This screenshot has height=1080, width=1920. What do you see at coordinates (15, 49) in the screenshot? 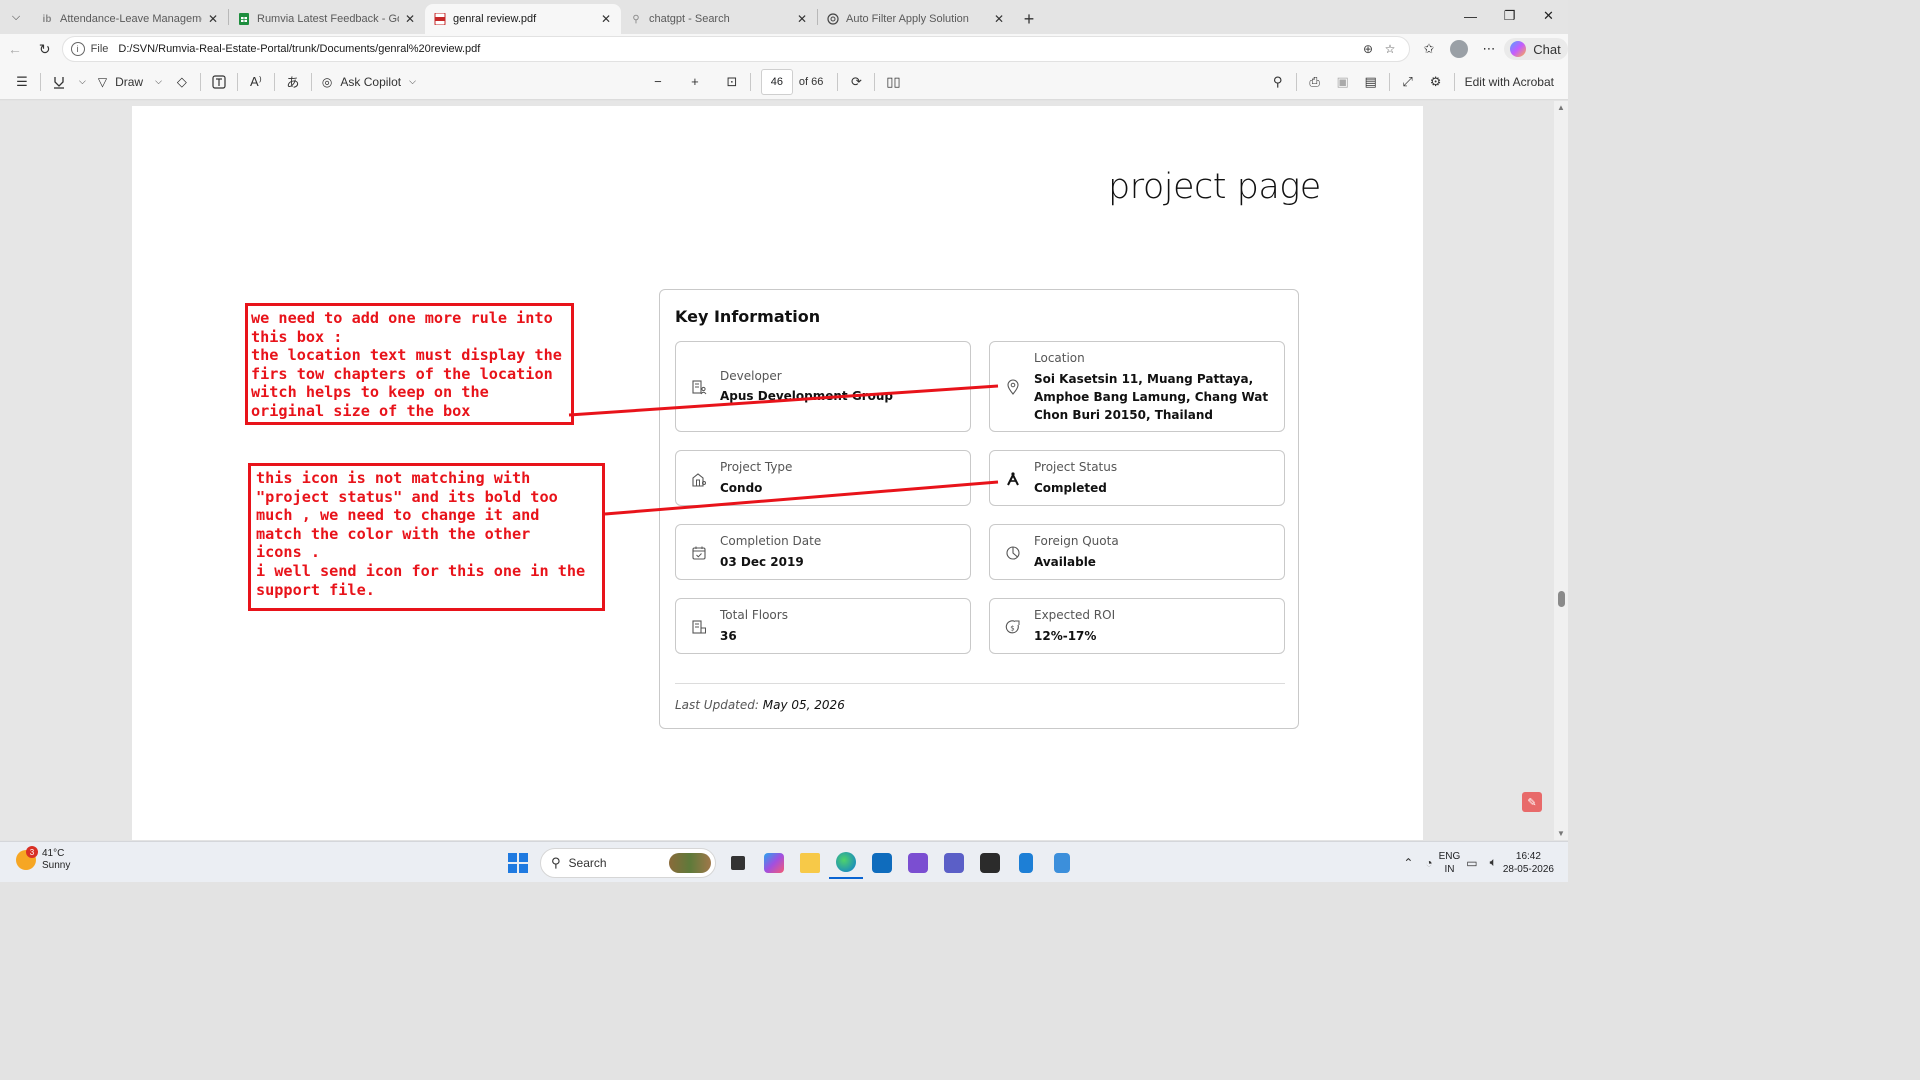
I see `back-icon: ←` at bounding box center [15, 49].